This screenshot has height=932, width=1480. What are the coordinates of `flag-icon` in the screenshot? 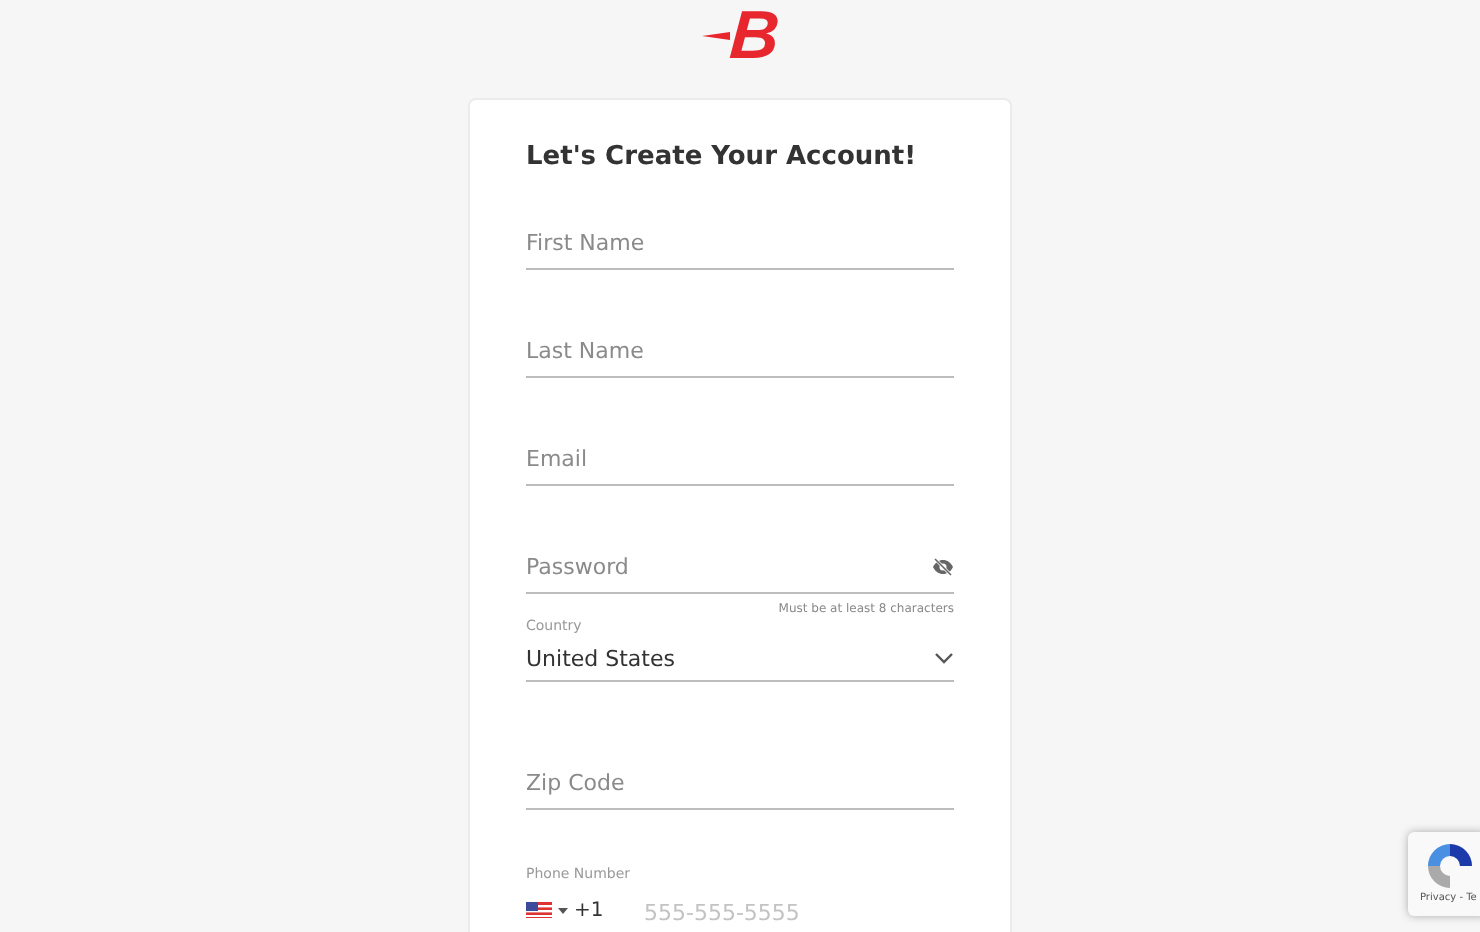 It's located at (539, 910).